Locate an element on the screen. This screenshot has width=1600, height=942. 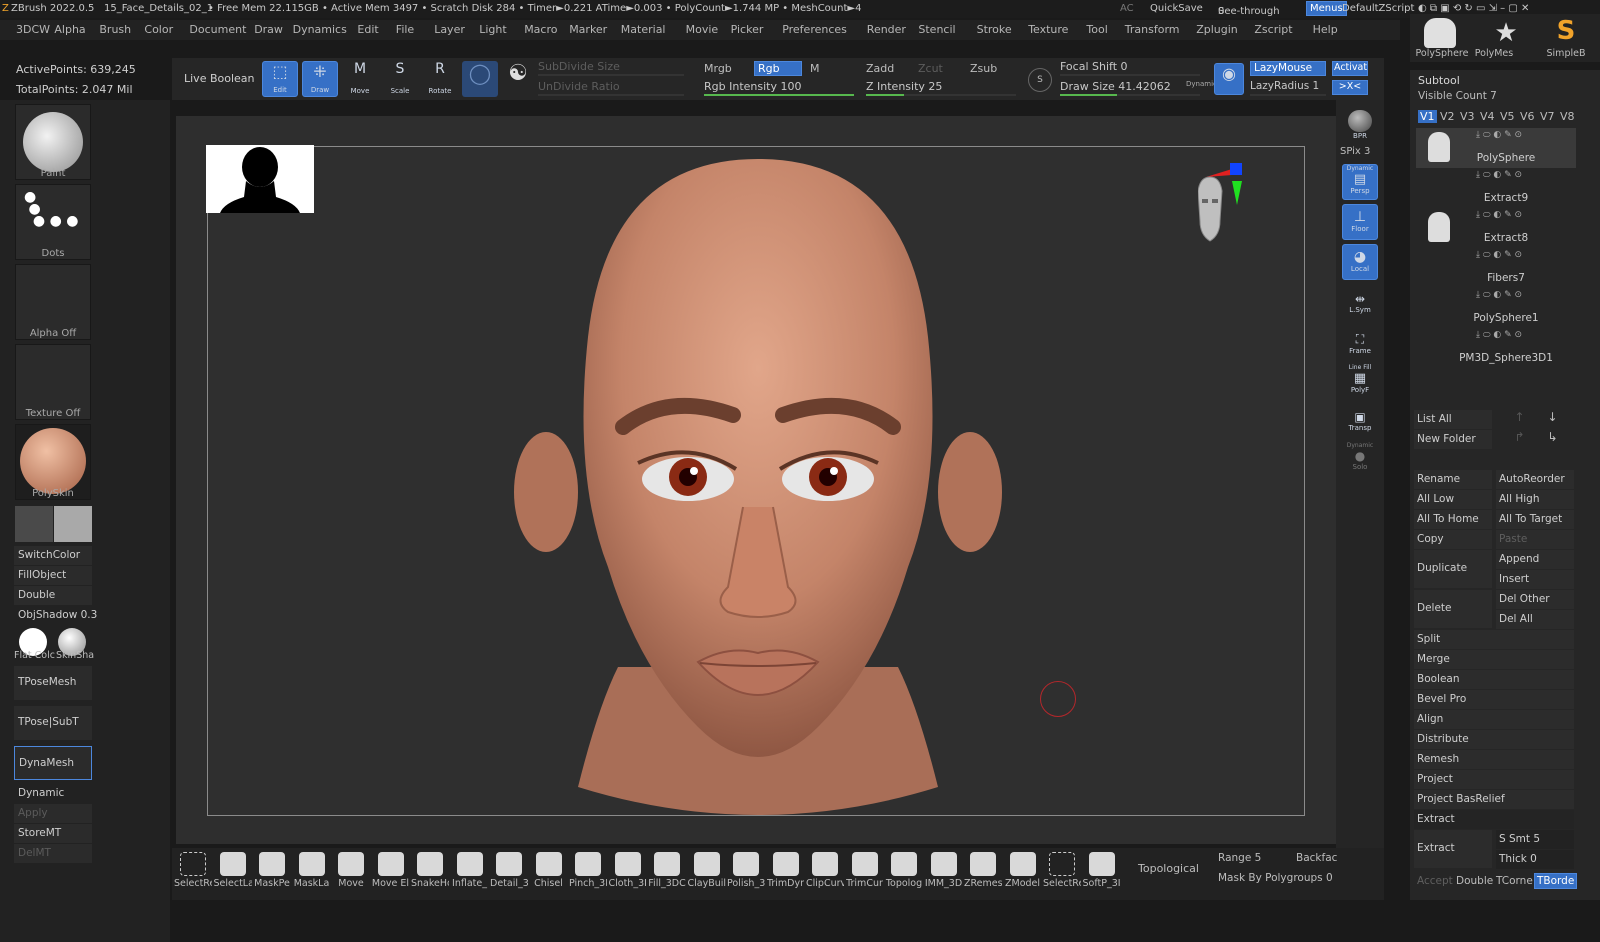
del-all-button: Del All is located at coordinates (1535, 619).